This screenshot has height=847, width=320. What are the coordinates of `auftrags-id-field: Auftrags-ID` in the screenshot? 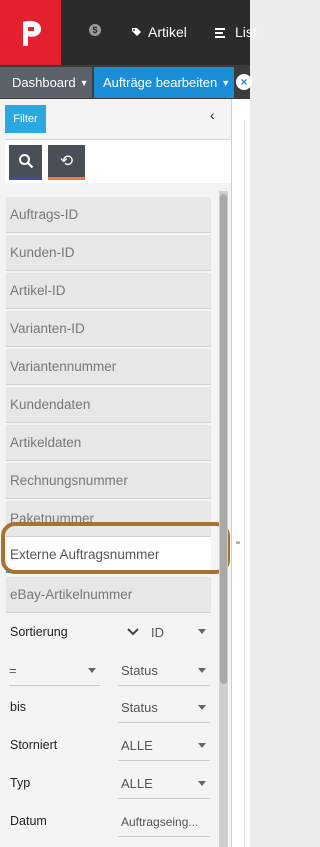 It's located at (108, 215).